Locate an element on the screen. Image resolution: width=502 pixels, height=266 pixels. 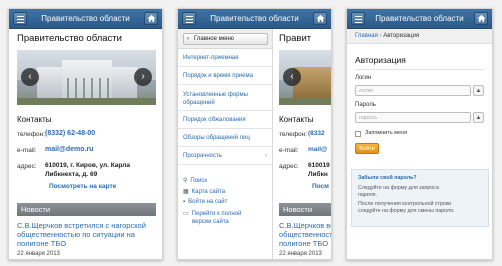
desktop-icon: ▭ is located at coordinates (186, 214).